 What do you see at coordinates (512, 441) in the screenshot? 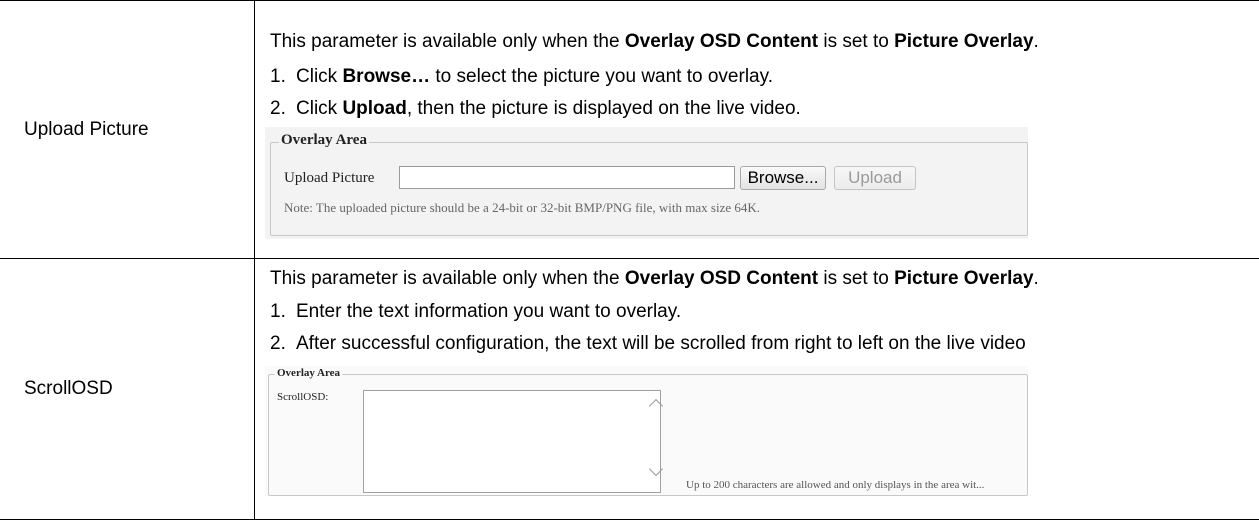
I see `scrollosd-textarea` at bounding box center [512, 441].